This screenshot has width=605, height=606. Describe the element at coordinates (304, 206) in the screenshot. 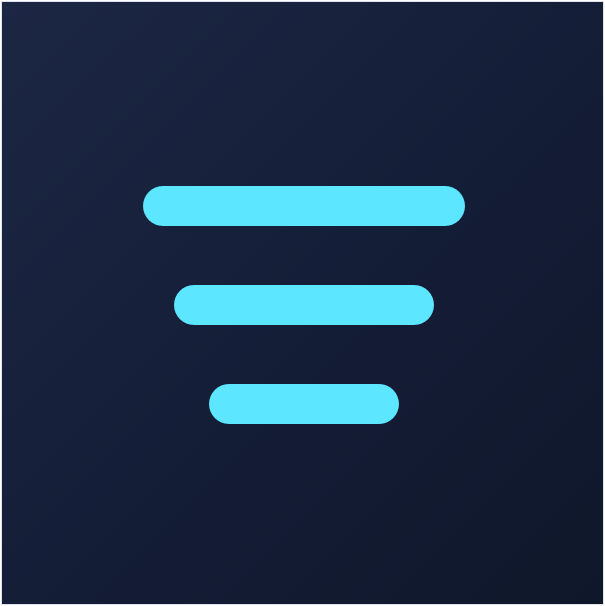

I see `filter-bar-top` at that location.